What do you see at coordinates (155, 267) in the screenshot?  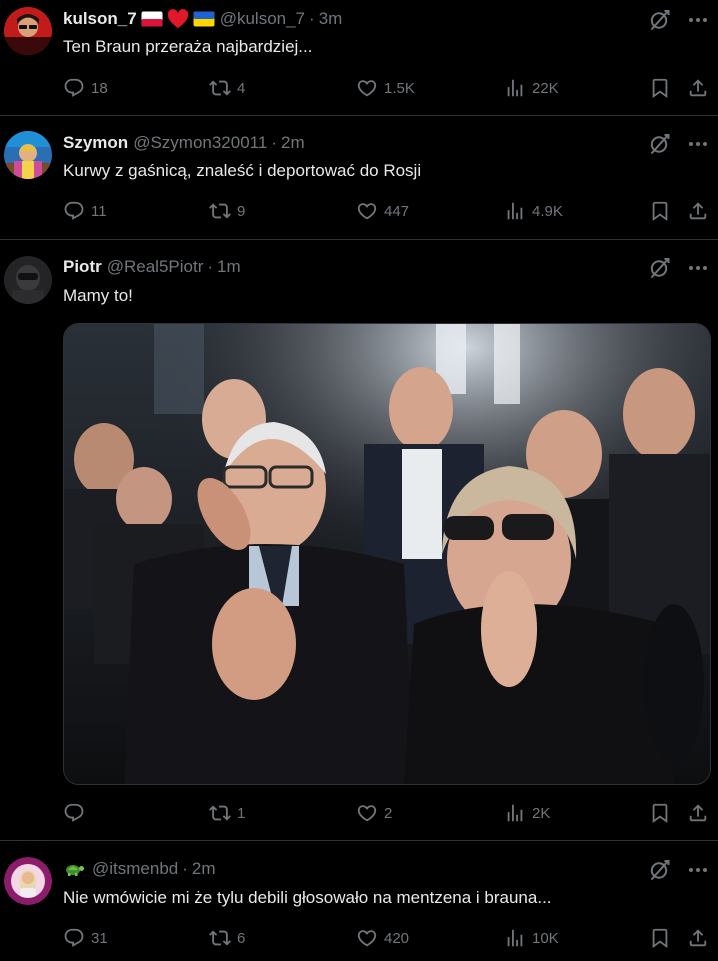 I see `user-handle: @Real5Piotr` at bounding box center [155, 267].